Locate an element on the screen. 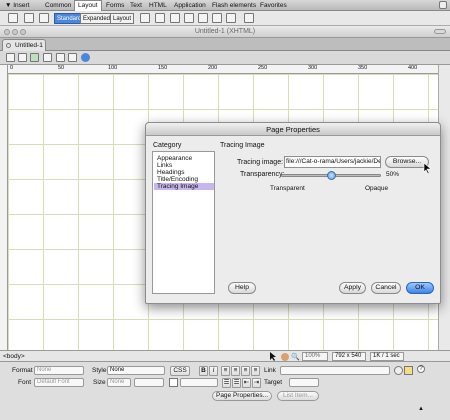 This screenshot has width=450, height=420. refresh-icon is located at coordinates (85, 57).